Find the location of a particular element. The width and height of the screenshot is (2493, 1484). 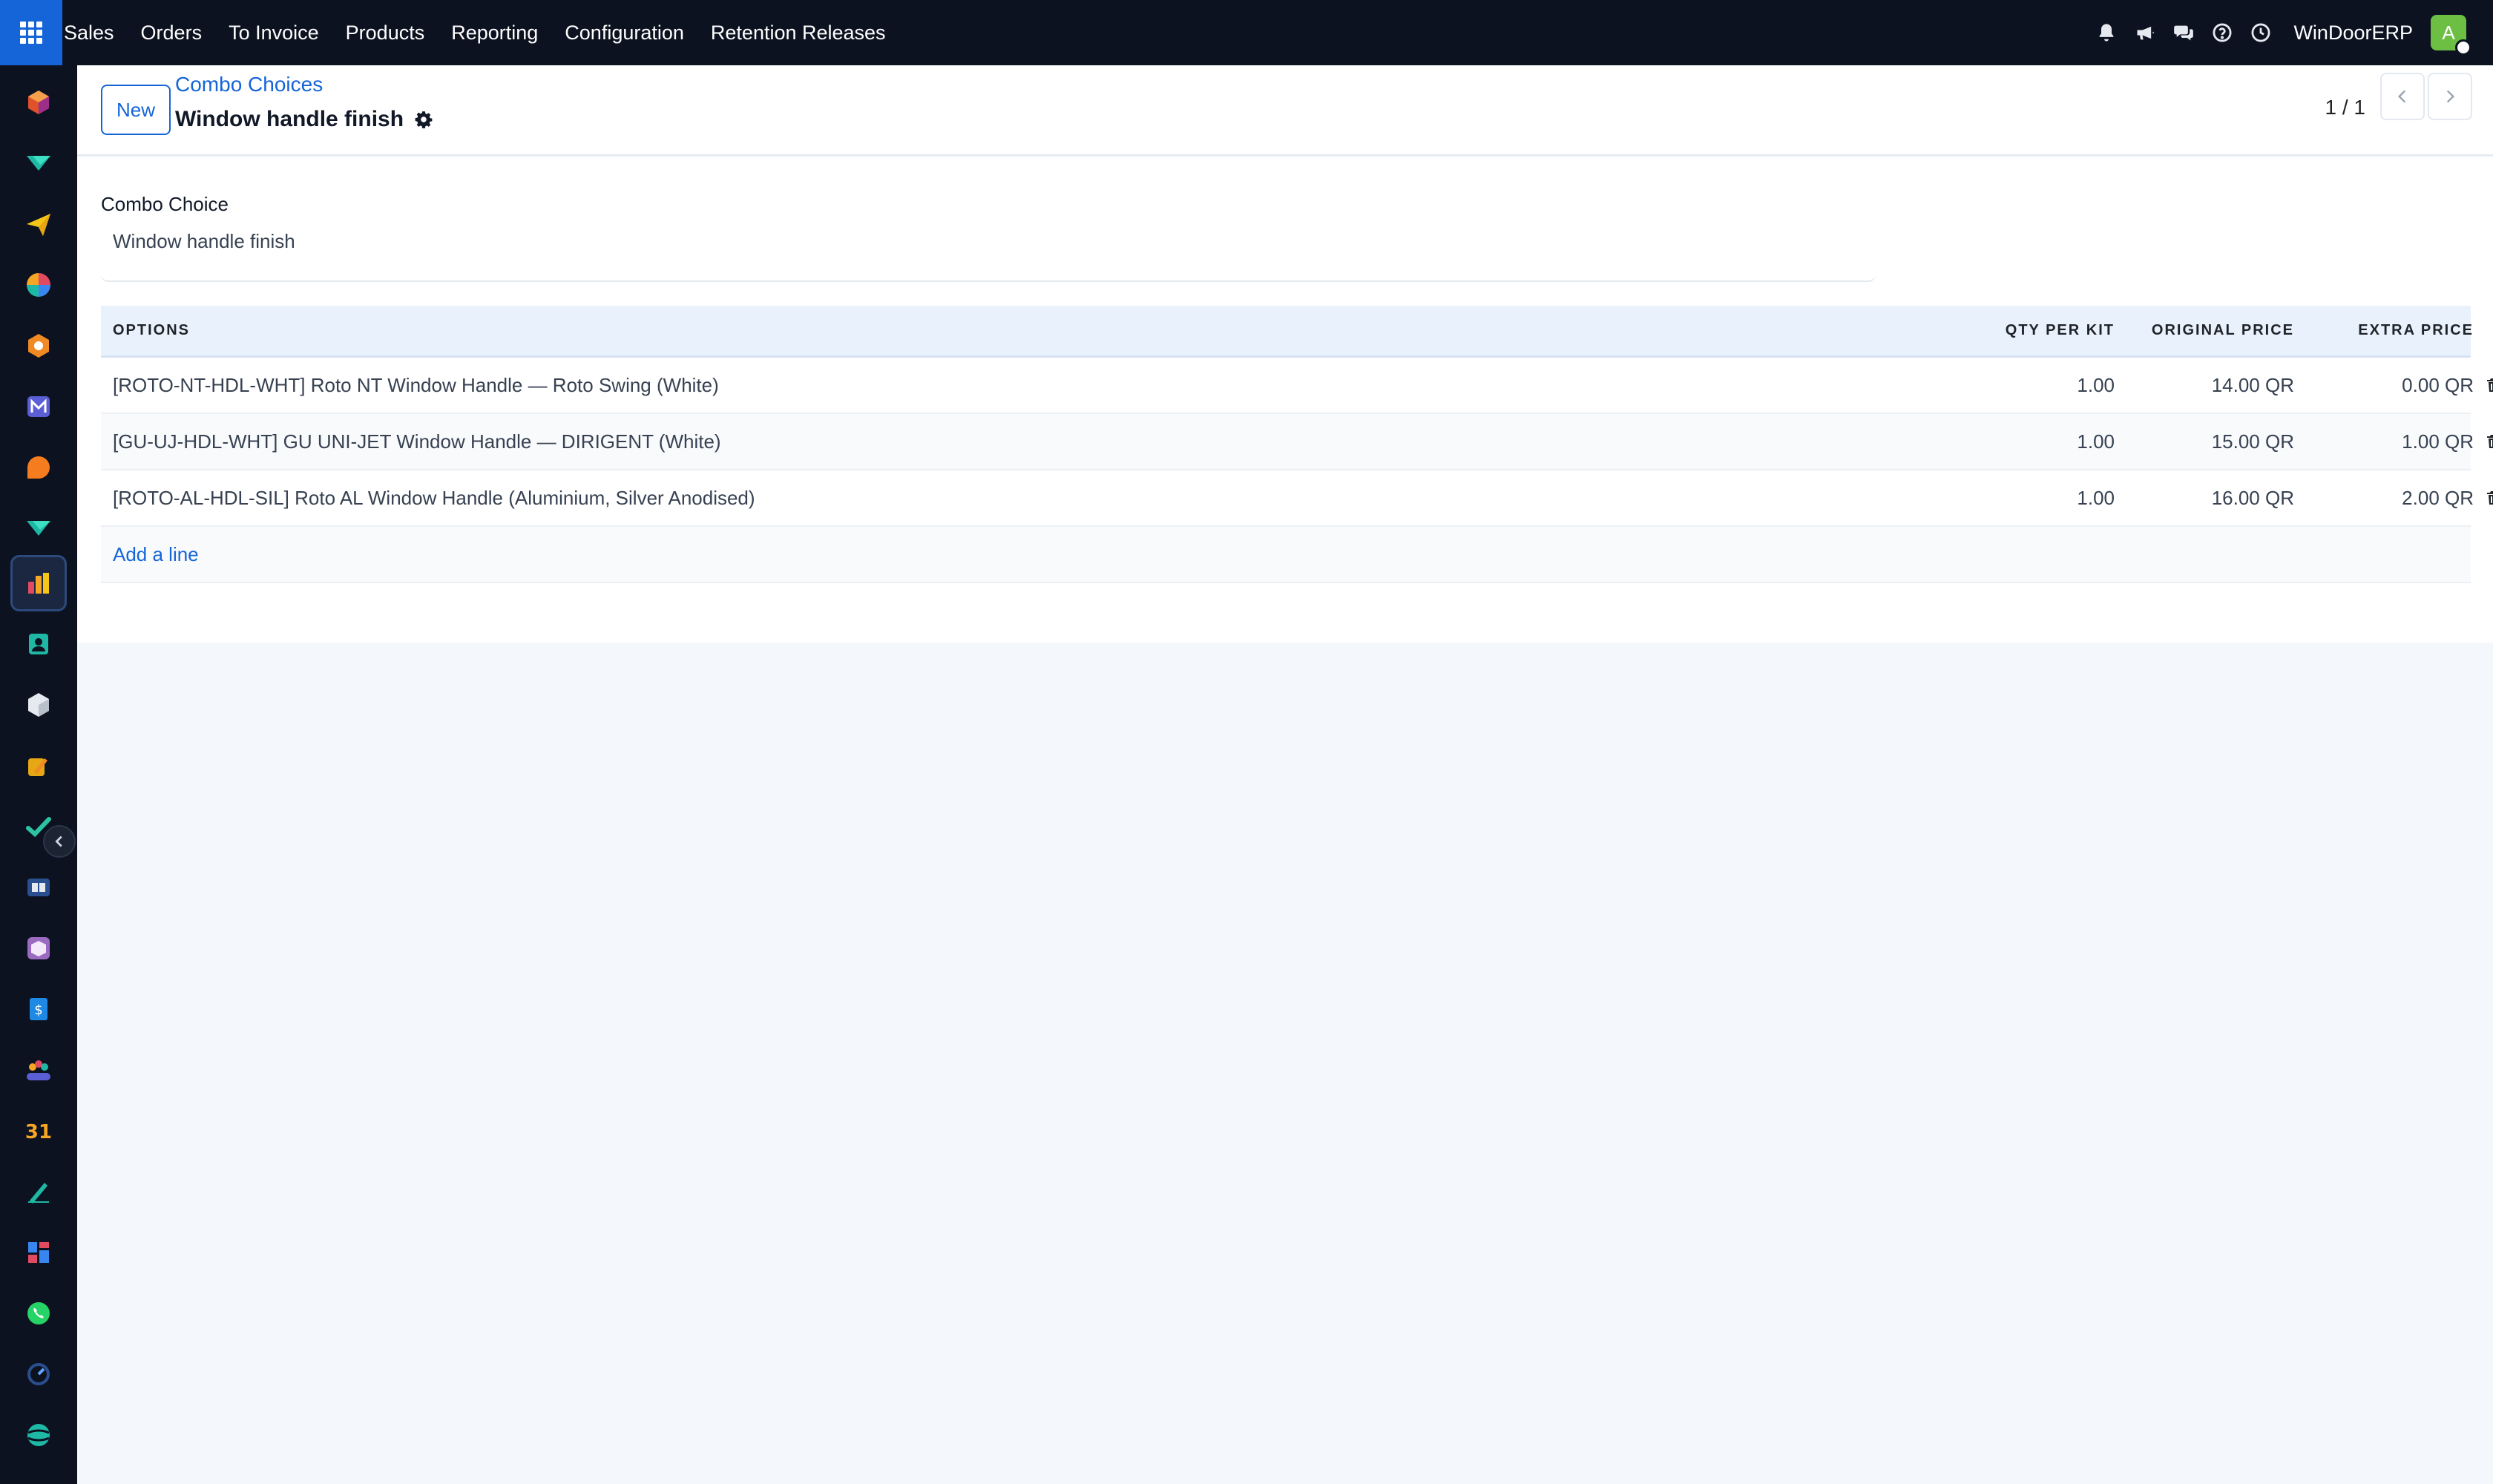

app-knowledge-icon is located at coordinates (38, 887).